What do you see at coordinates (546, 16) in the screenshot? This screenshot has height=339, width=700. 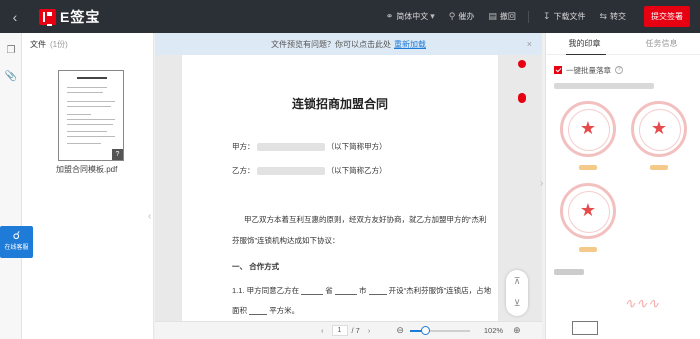 I see `download-icon: ↧` at bounding box center [546, 16].